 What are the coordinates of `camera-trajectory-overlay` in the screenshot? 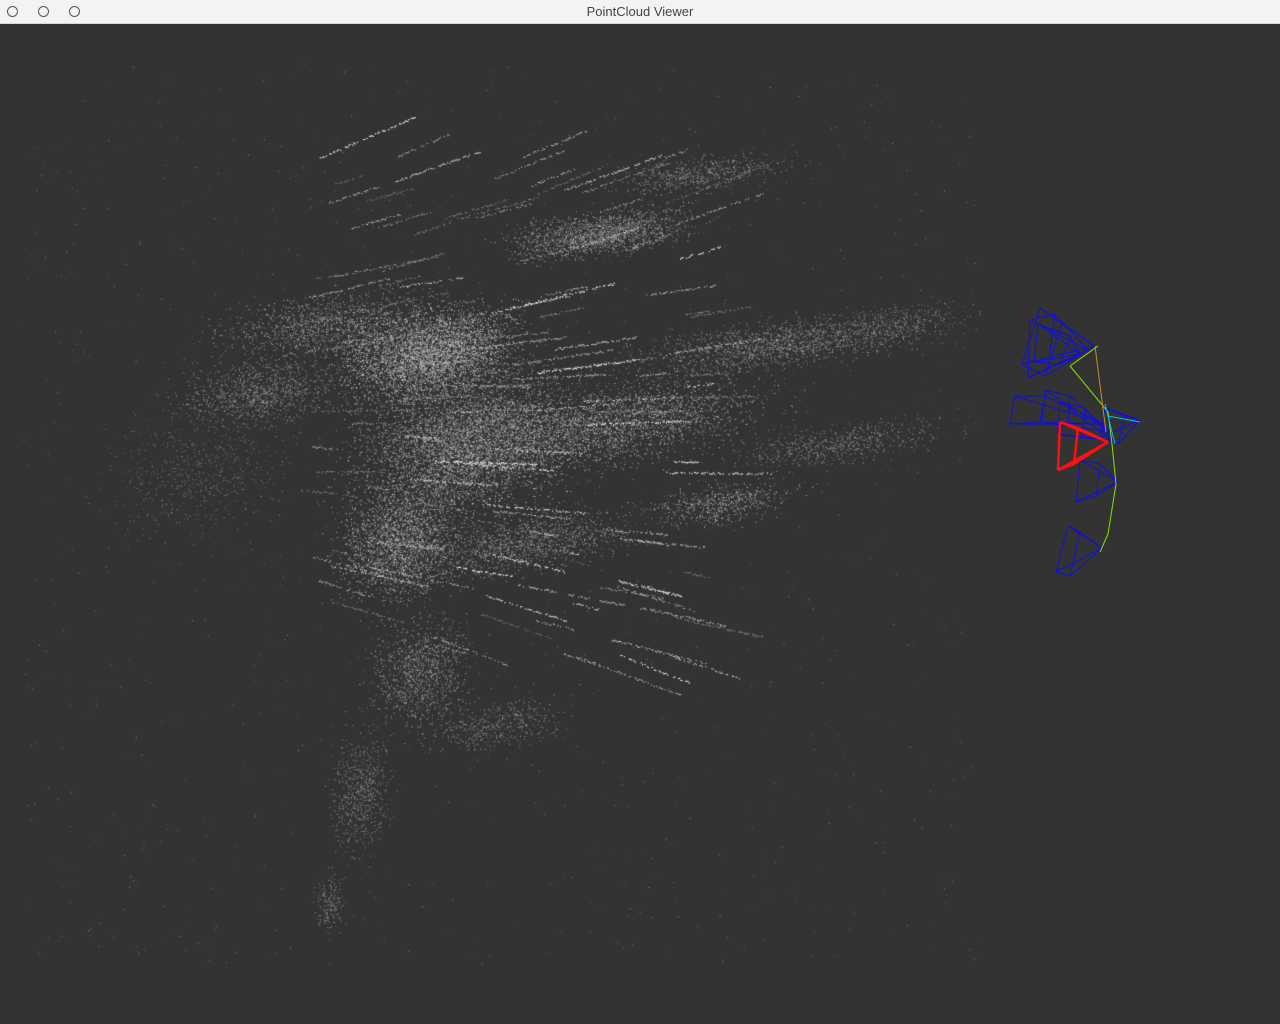 It's located at (1075, 442).